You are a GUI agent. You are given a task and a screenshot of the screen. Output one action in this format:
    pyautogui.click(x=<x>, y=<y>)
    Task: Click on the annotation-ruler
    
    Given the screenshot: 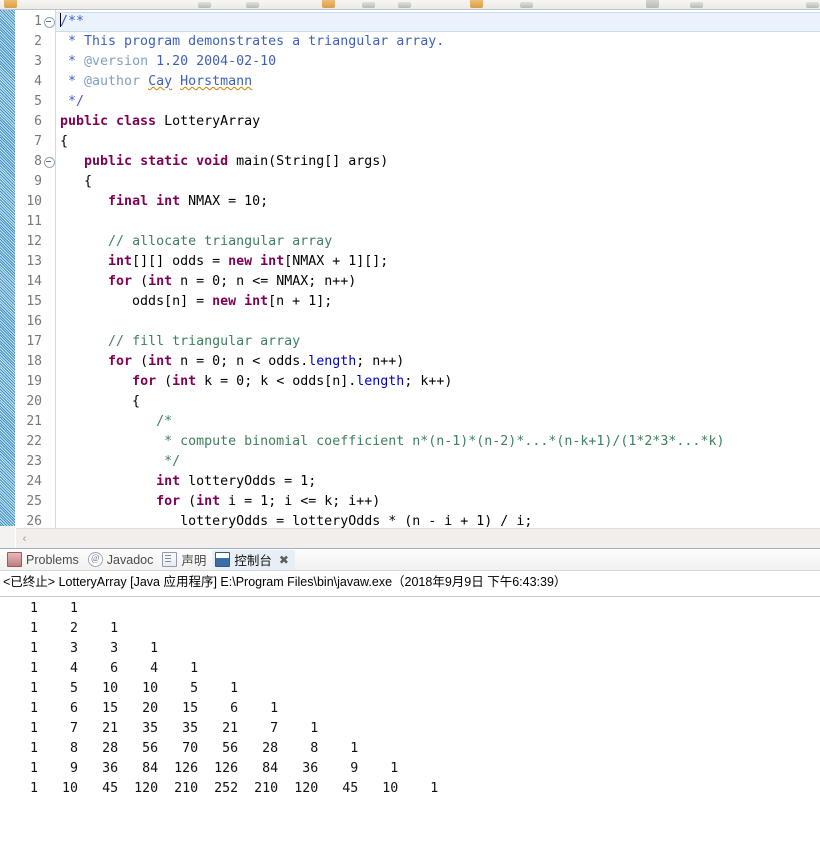 What is the action you would take?
    pyautogui.click(x=8, y=279)
    